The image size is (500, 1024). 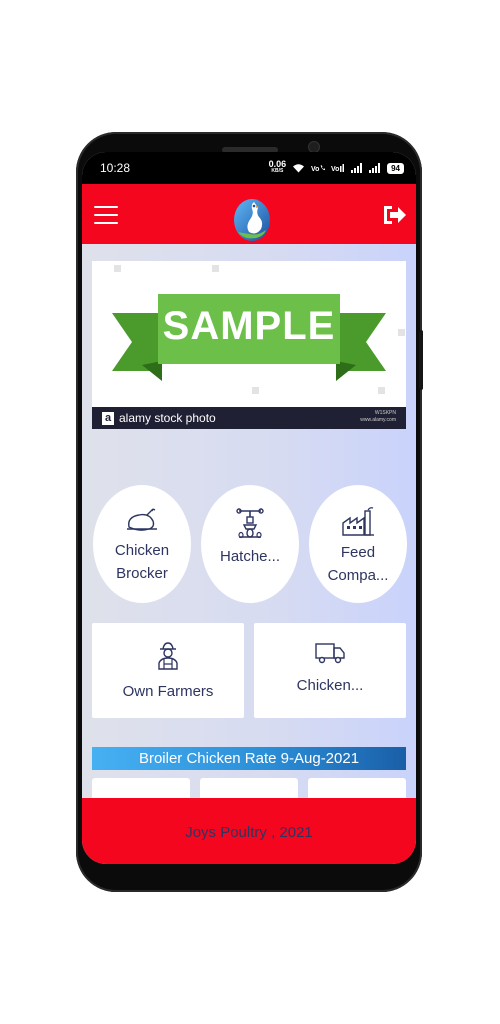 I want to click on card-label: Own Farmers, so click(x=168, y=691).